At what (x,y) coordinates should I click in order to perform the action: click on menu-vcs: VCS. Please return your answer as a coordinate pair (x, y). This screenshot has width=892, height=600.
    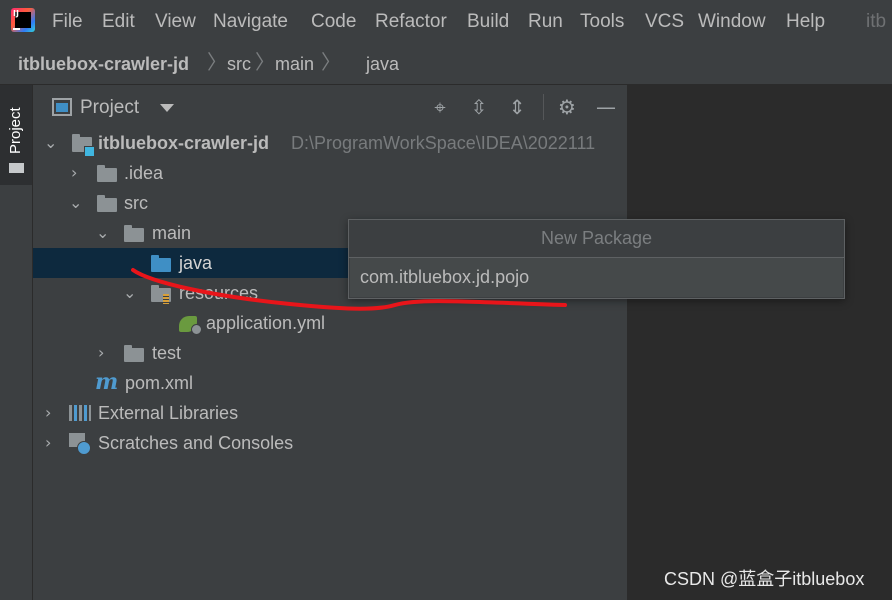
    Looking at the image, I should click on (664, 22).